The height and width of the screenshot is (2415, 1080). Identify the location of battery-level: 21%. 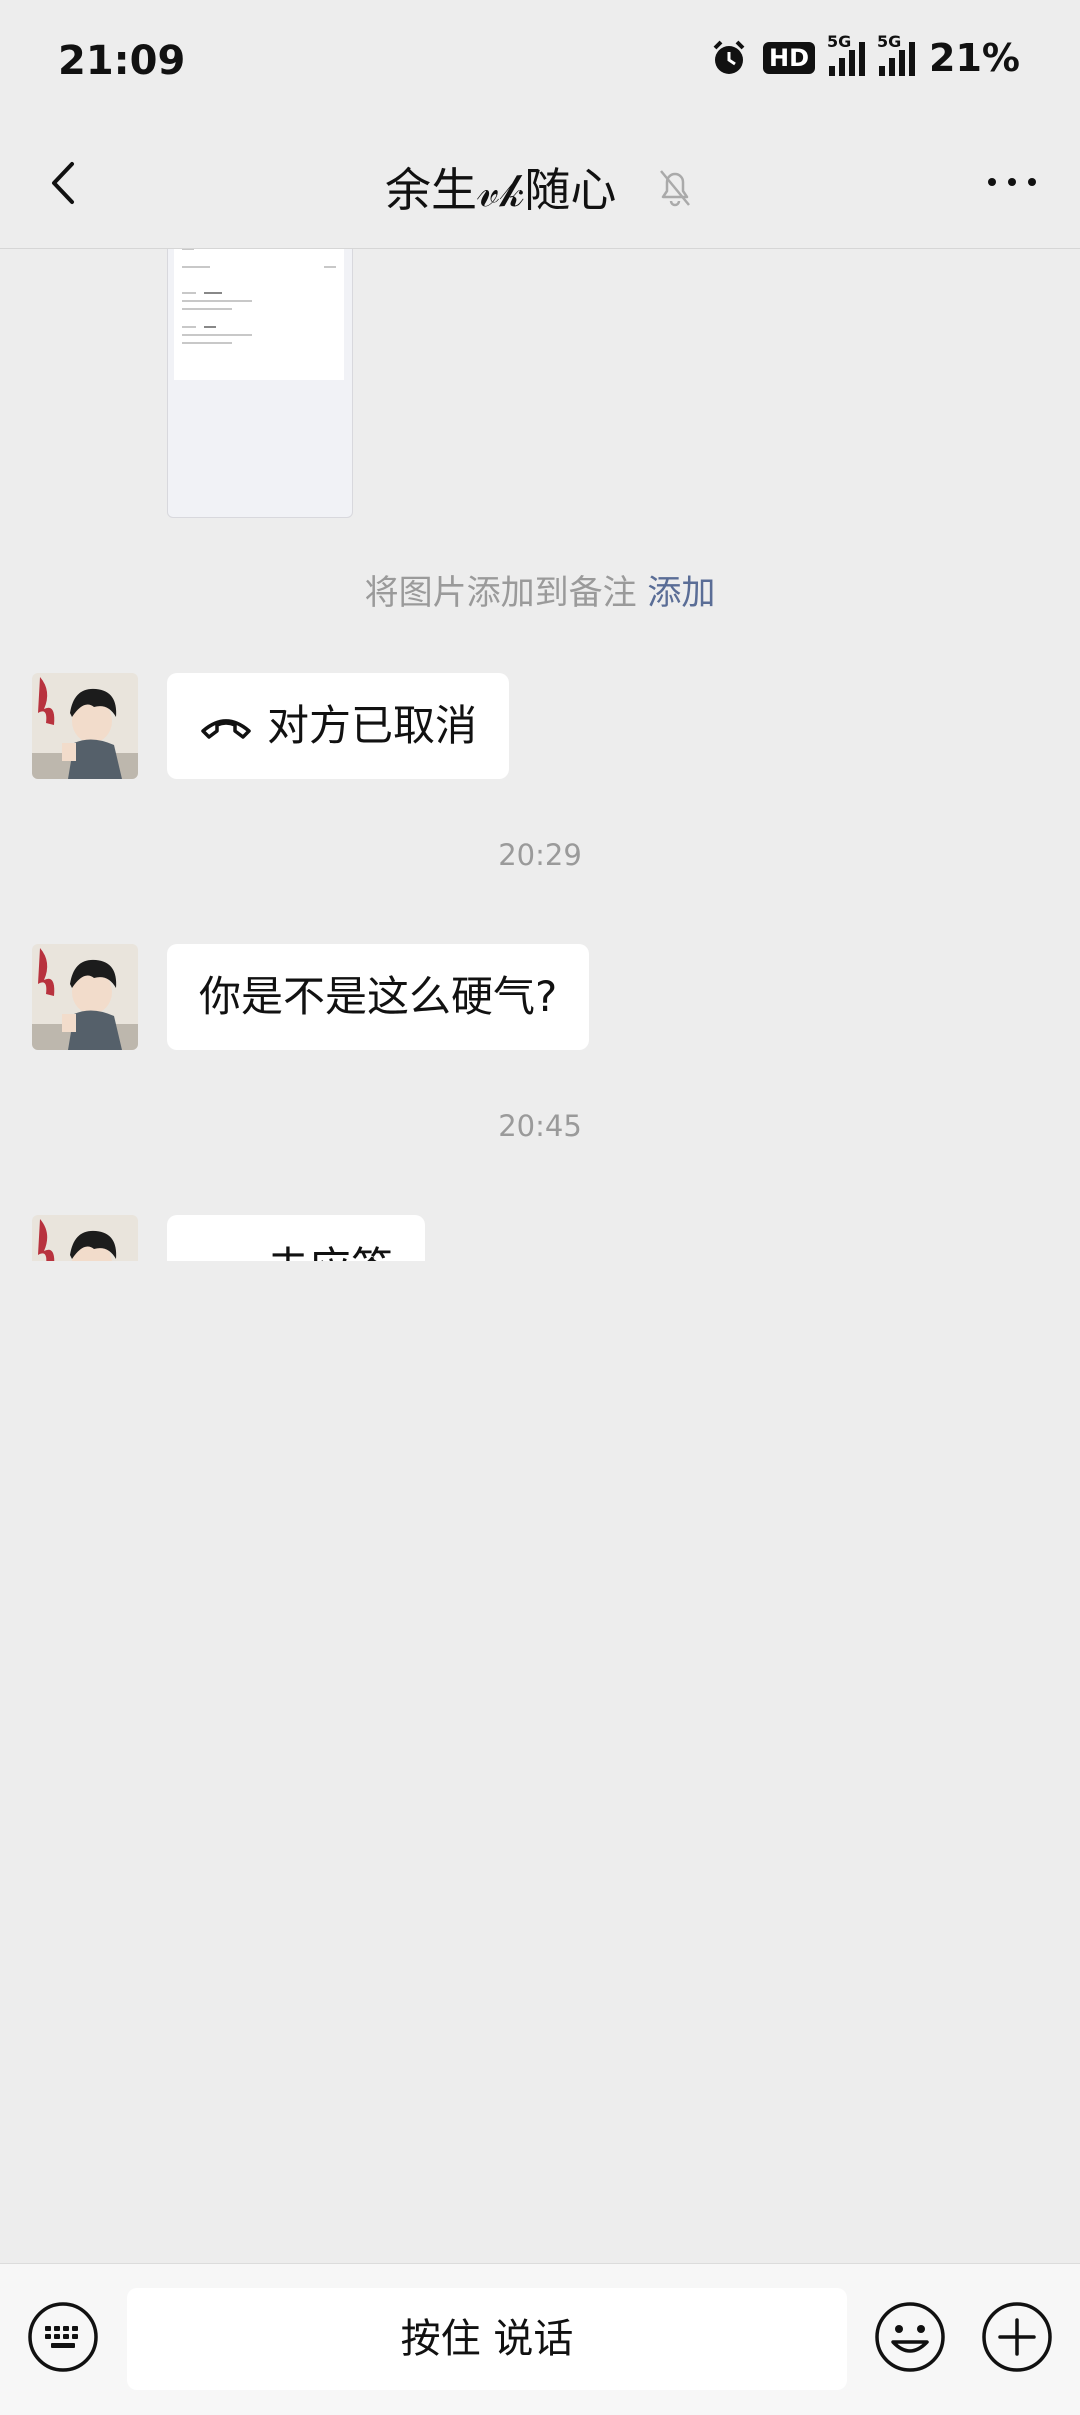
(974, 58).